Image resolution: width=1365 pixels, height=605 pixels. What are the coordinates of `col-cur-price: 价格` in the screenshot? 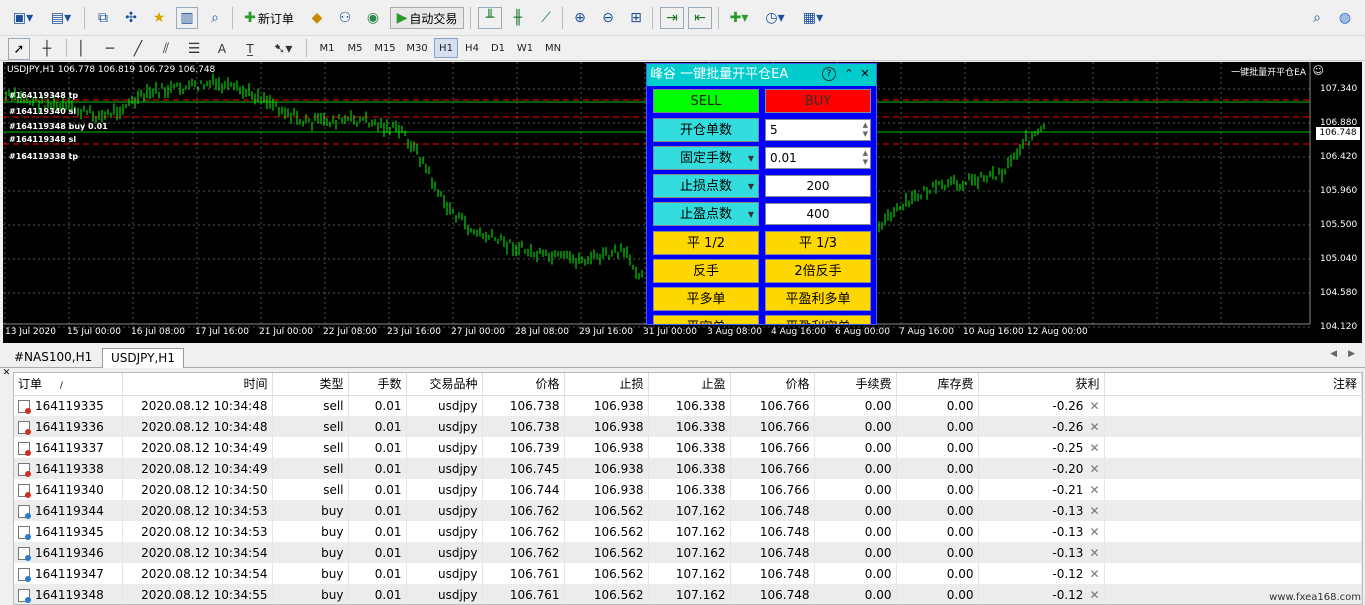 It's located at (772, 384).